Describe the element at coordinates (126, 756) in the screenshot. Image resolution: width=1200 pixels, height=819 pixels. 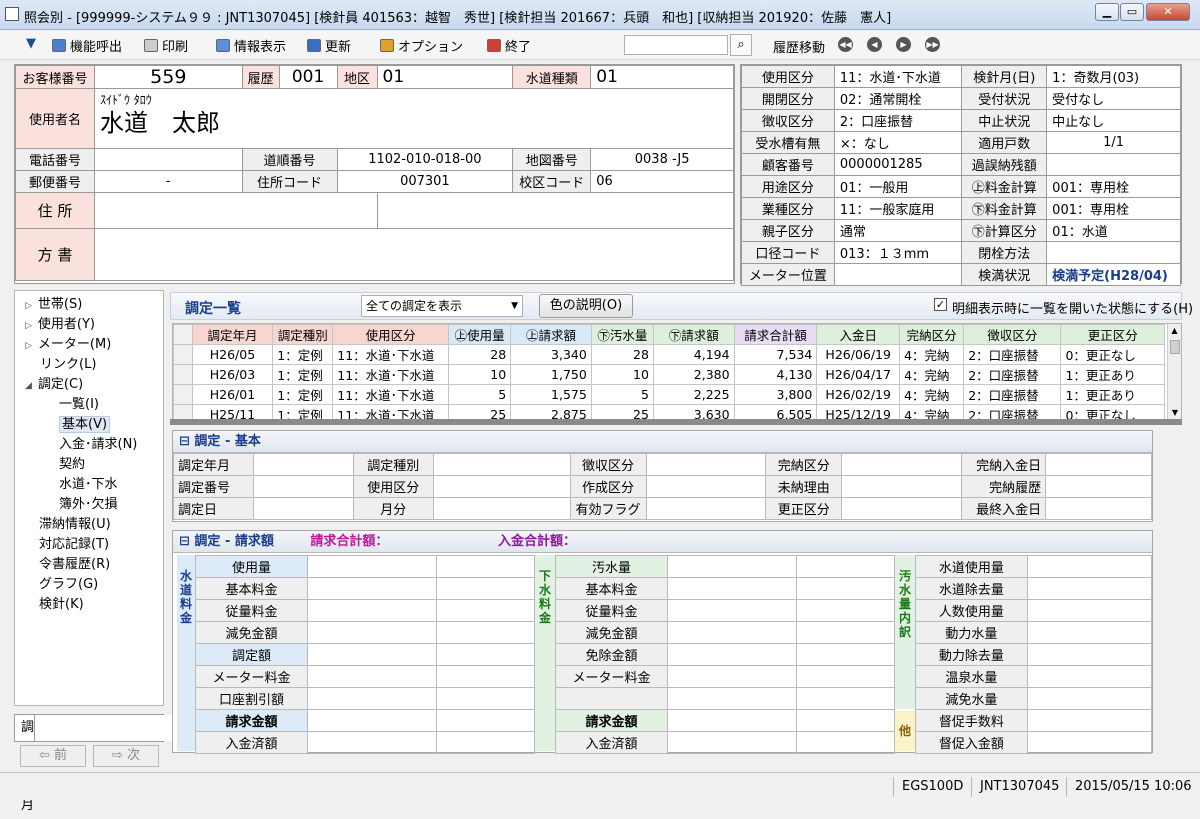
I see `next-button: ⇨ 次` at that location.